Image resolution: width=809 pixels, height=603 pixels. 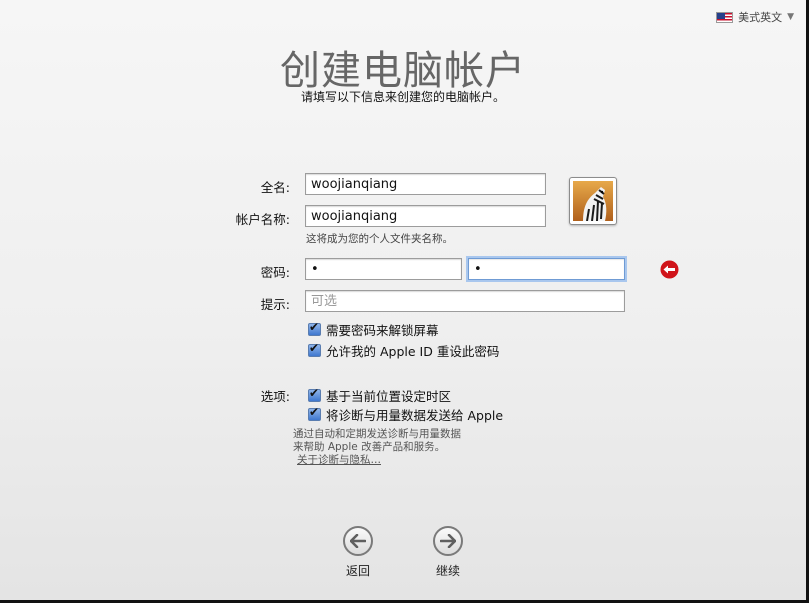 I want to click on diagnostics-label: 将诊断与用量数据发送给 Apple, so click(x=415, y=415).